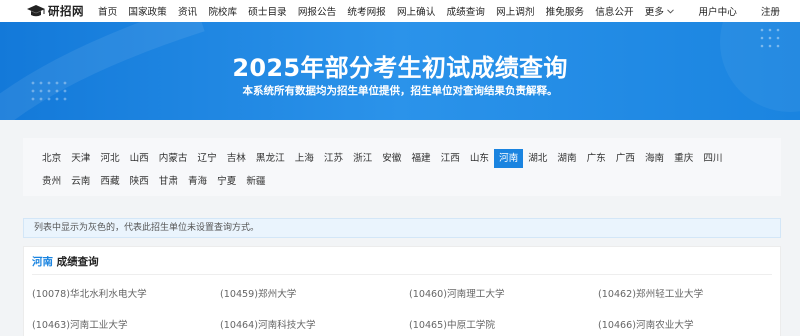 The height and width of the screenshot is (336, 800). What do you see at coordinates (452, 324) in the screenshot?
I see `university-link: (10465)中原工学院` at bounding box center [452, 324].